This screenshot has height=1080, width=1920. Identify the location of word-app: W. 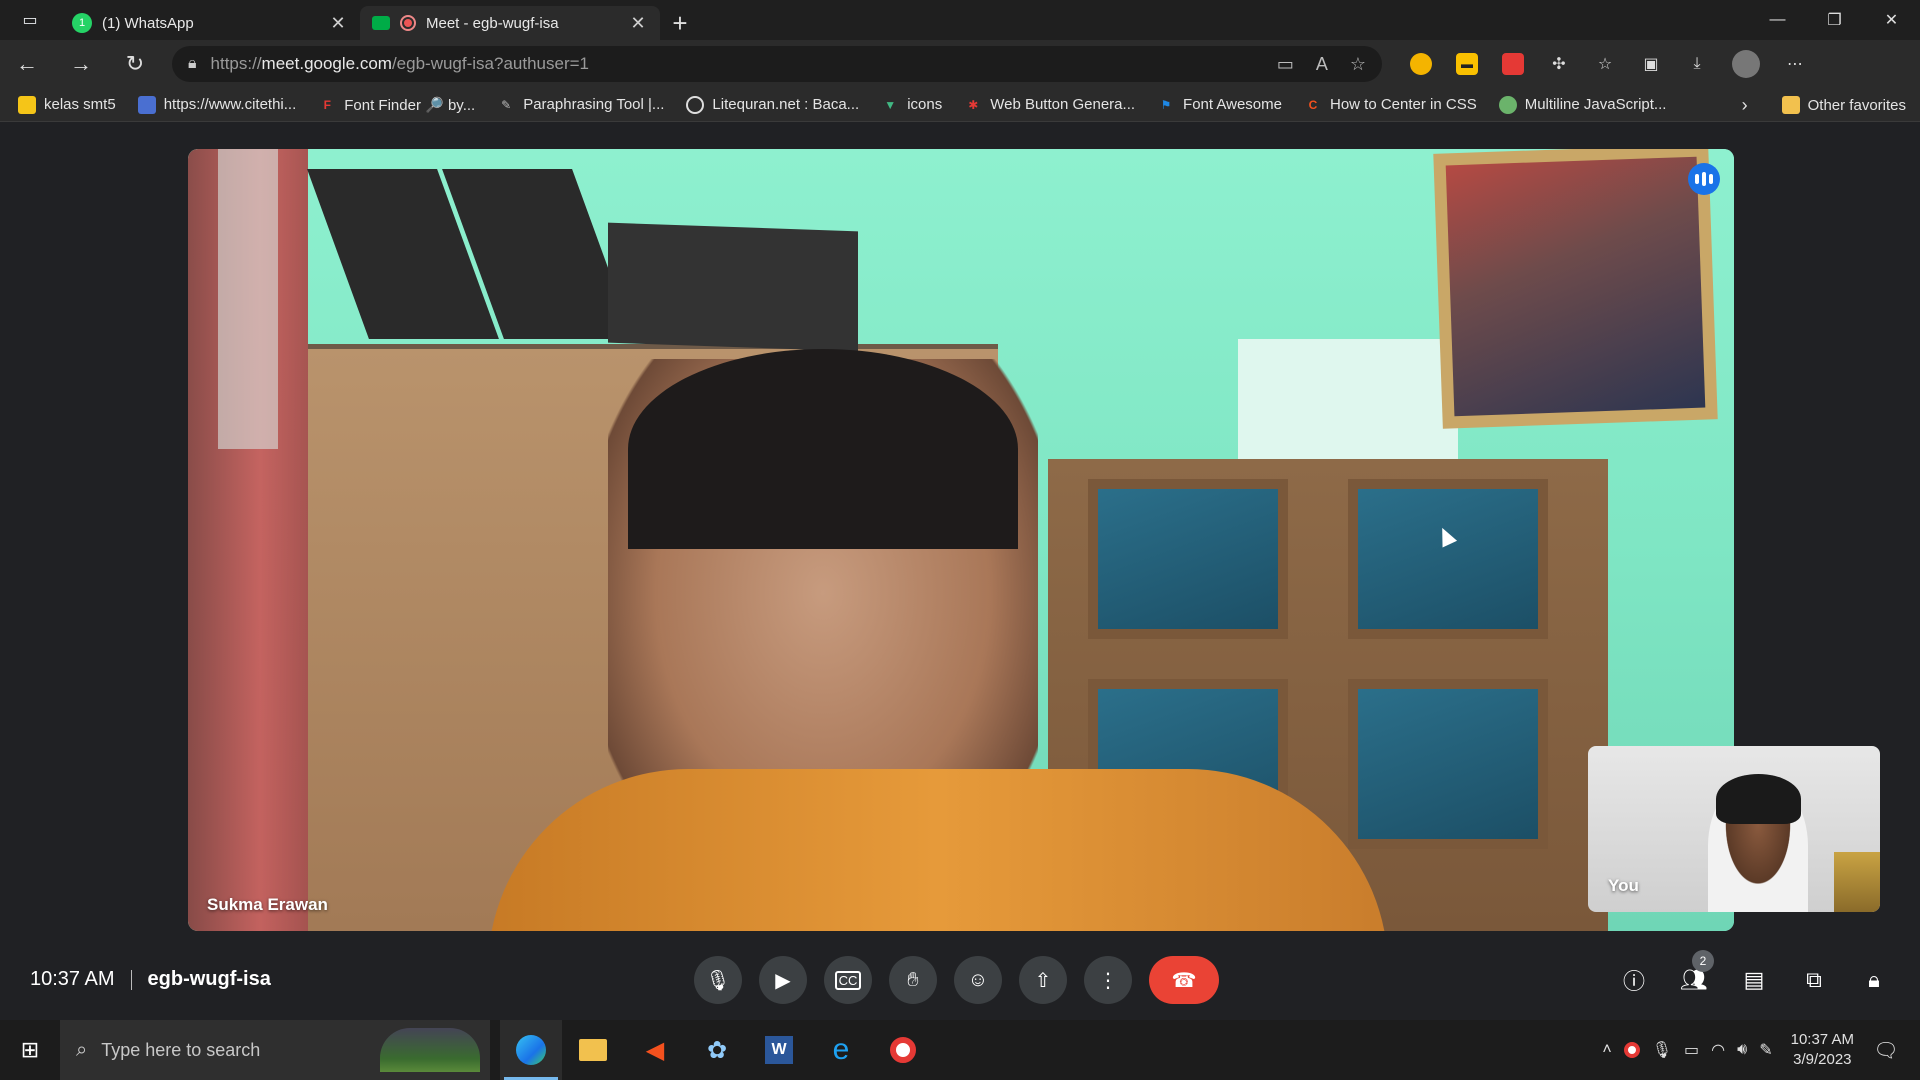
(779, 1050).